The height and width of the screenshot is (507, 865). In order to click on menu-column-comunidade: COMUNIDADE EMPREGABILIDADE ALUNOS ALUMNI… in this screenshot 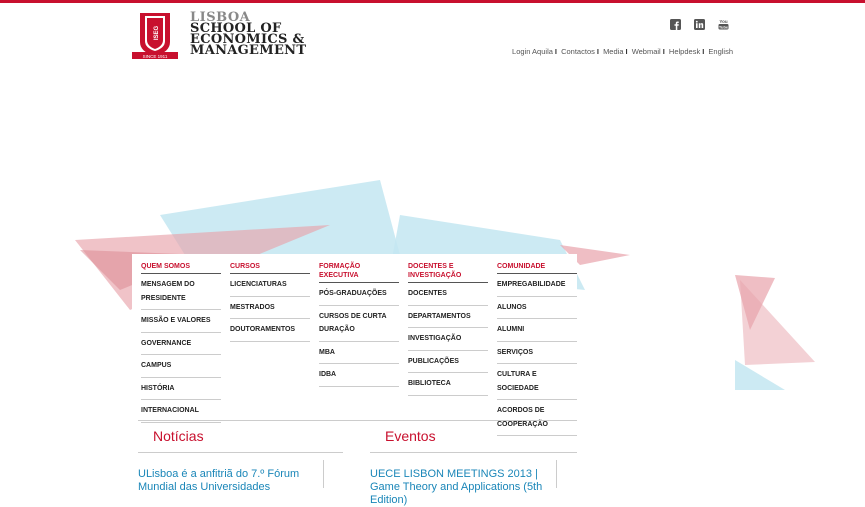, I will do `click(537, 349)`.